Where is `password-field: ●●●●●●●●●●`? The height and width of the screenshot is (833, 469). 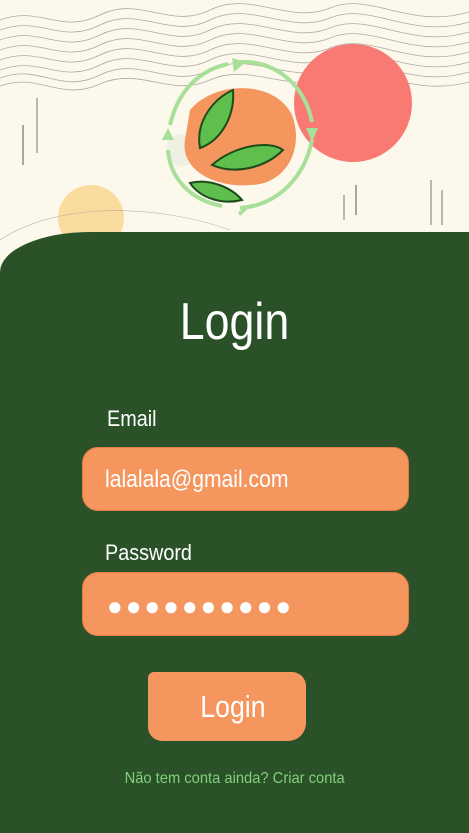 password-field: ●●●●●●●●●● is located at coordinates (245, 604).